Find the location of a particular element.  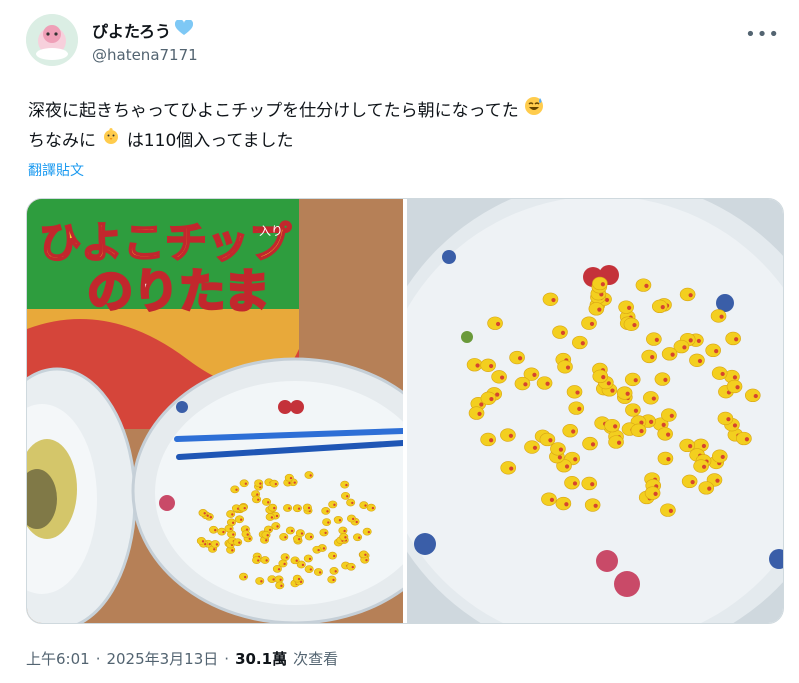

translate-post-link: 翻譯貼文 is located at coordinates (56, 170).